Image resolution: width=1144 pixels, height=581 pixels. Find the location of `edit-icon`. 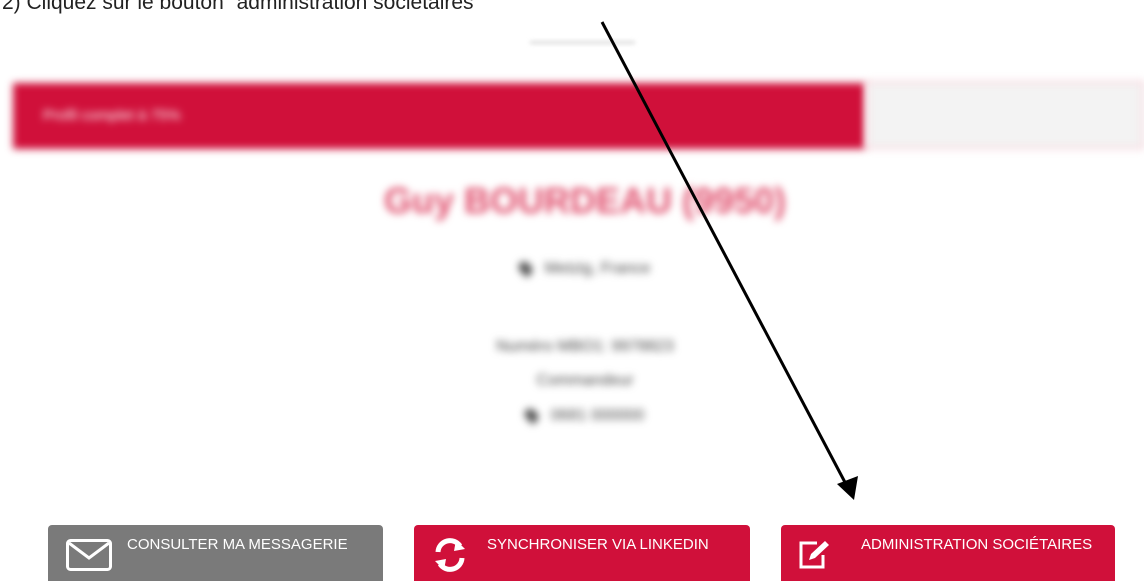

edit-icon is located at coordinates (814, 555).